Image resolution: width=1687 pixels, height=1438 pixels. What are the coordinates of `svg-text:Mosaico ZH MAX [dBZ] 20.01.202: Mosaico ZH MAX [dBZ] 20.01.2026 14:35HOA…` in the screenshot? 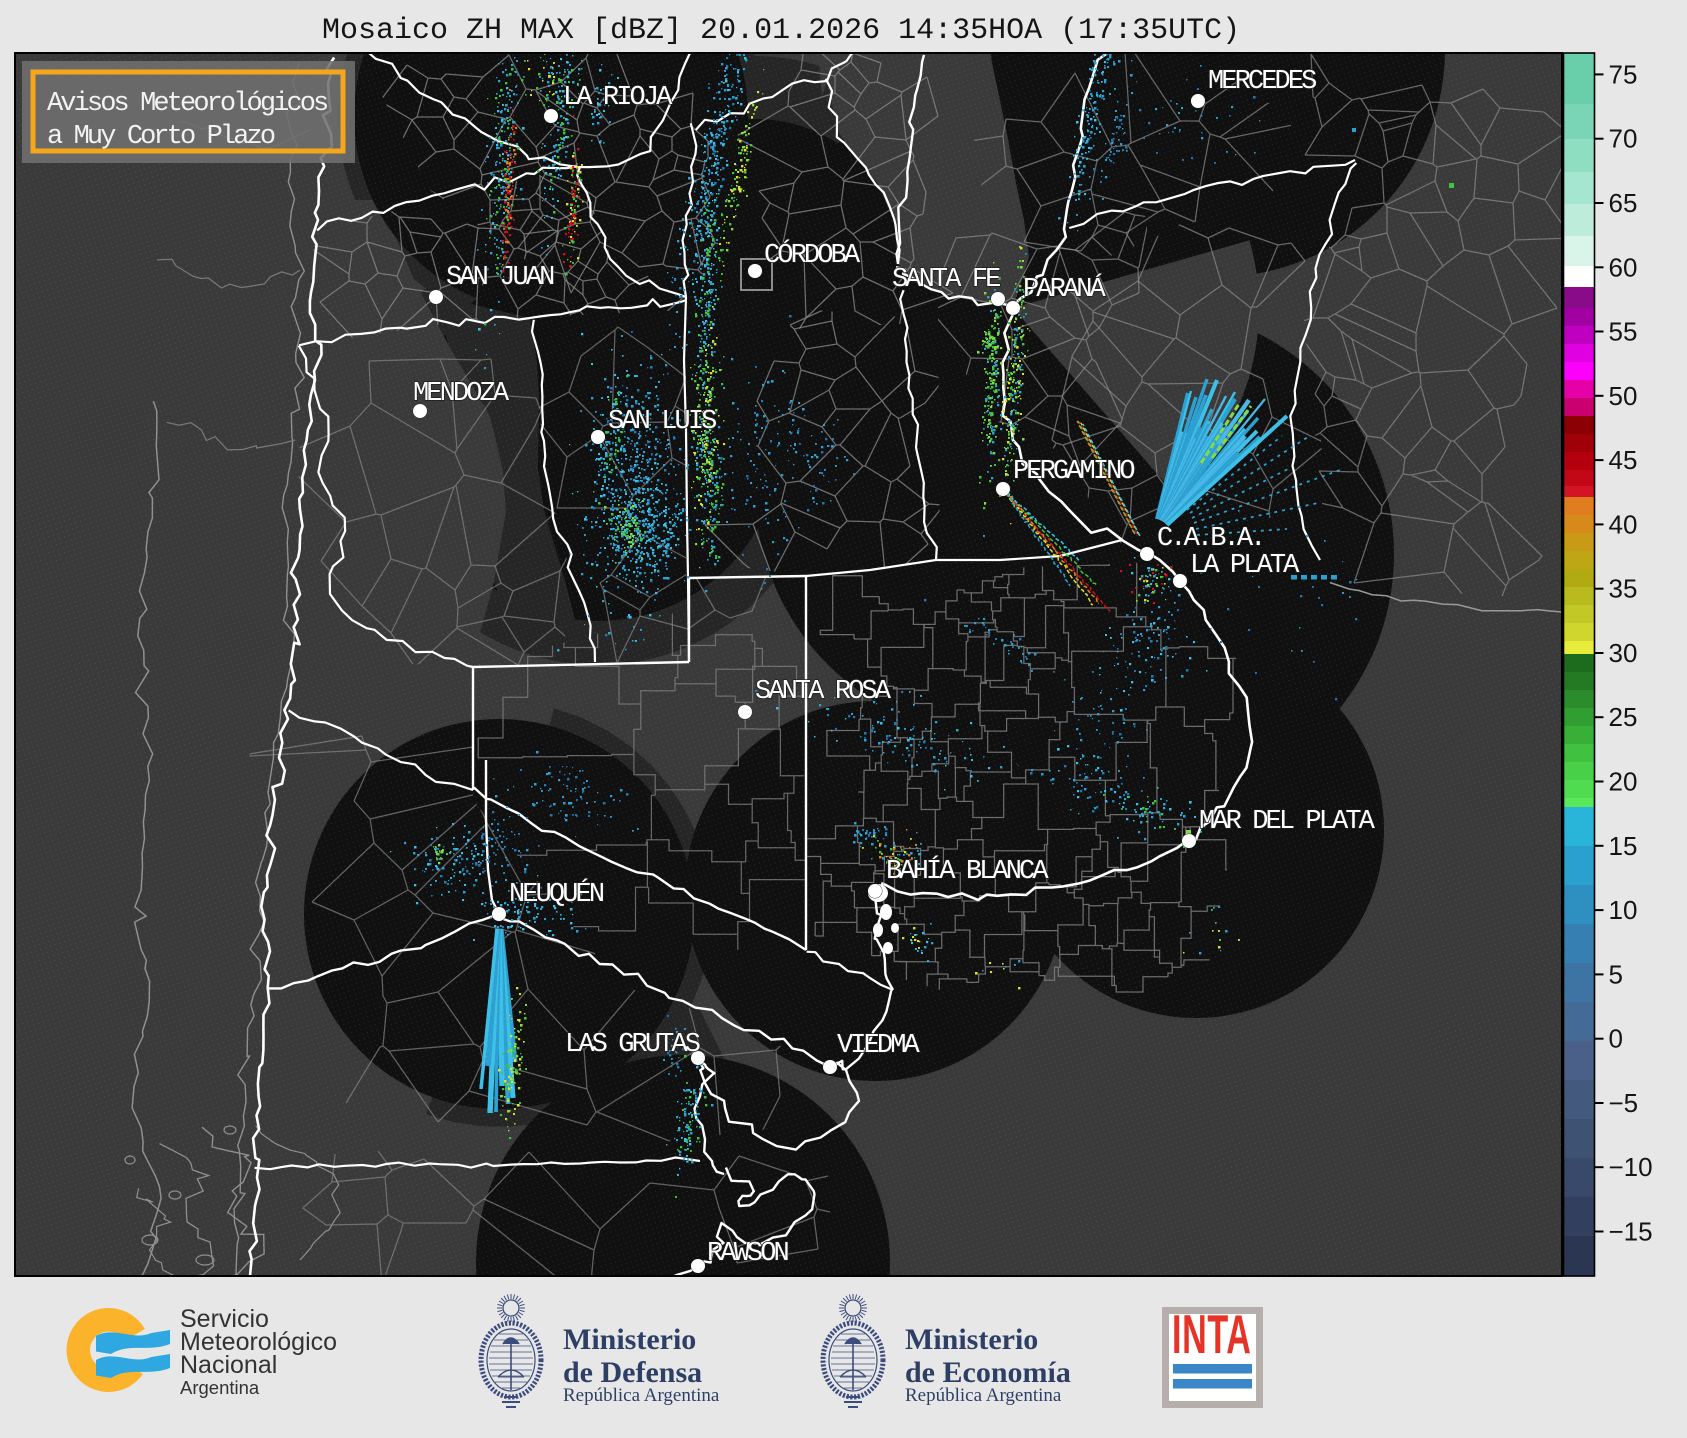 It's located at (781, 31).